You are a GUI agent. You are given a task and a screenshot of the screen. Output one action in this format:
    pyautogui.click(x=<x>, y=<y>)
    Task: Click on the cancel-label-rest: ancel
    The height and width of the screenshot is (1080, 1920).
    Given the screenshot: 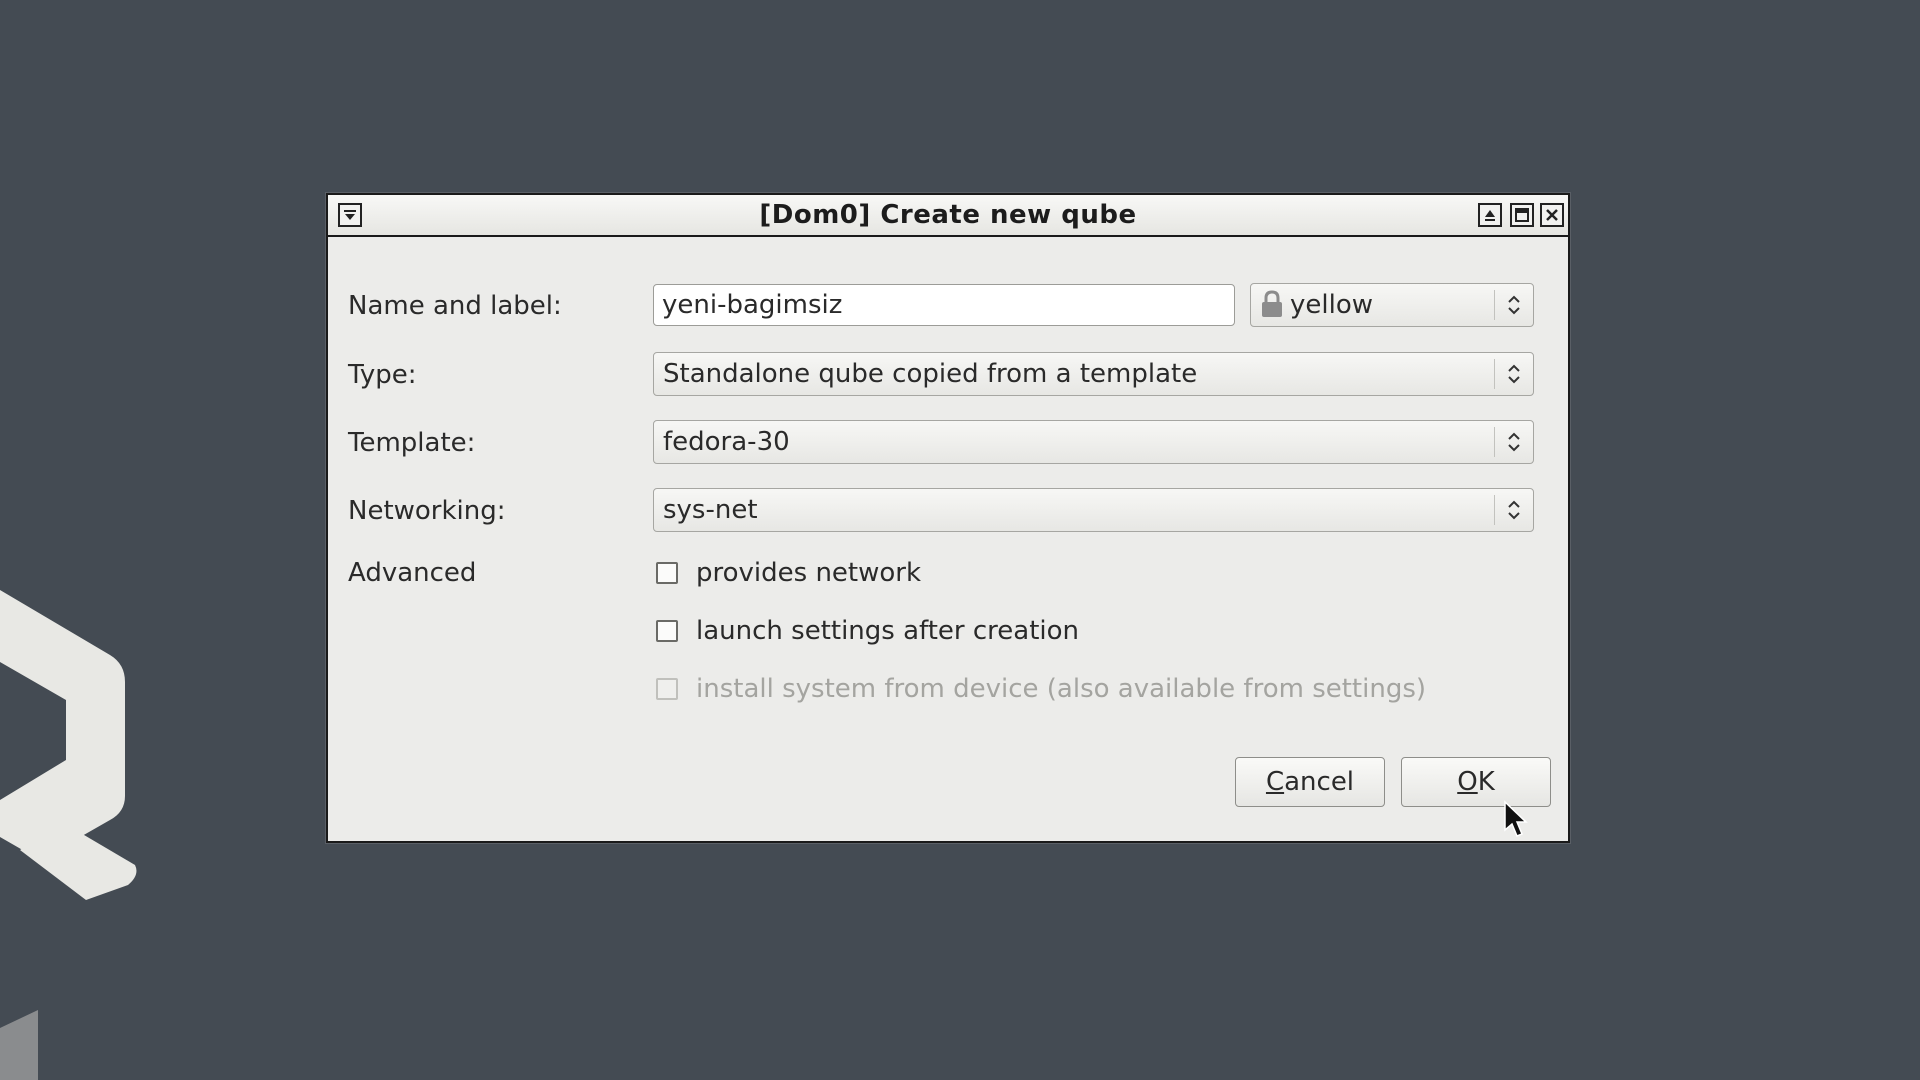 What is the action you would take?
    pyautogui.click(x=1319, y=782)
    